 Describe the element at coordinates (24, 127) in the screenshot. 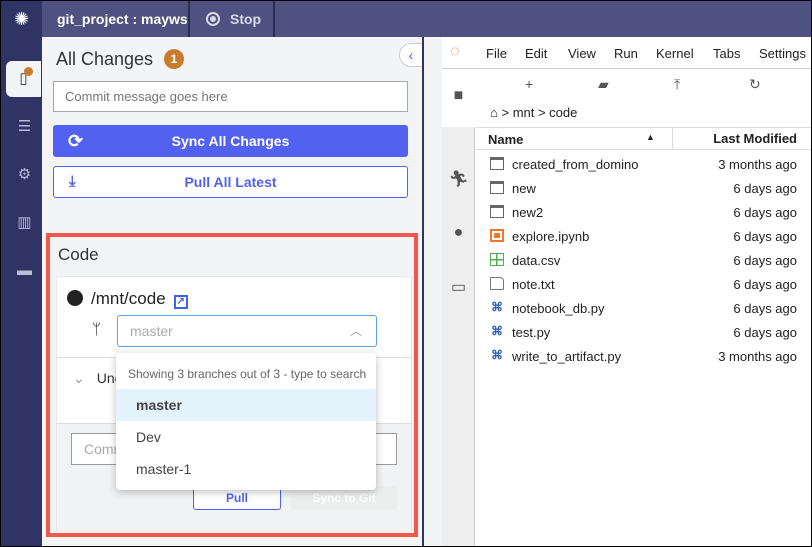

I see `database-icon: ☰` at that location.